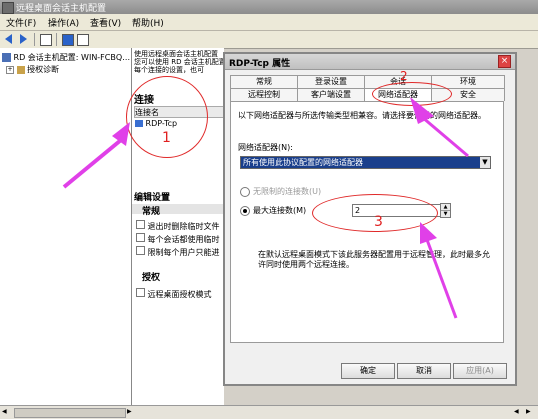 The image size is (538, 419). I want to click on annotation-arrow-3-shaft, so click(441, 277).